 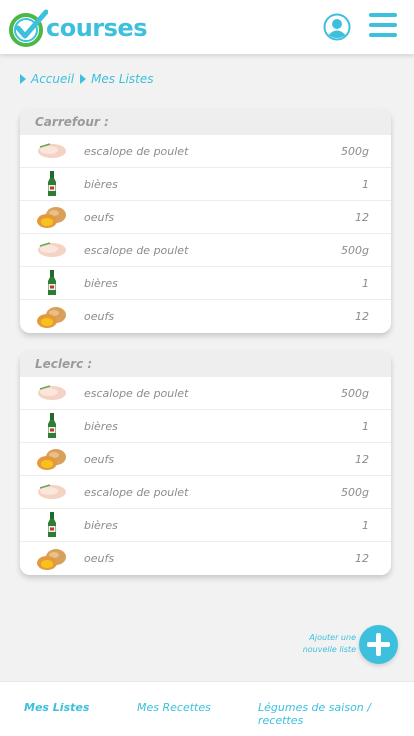 I want to click on hamburger-menu-button, so click(x=383, y=27).